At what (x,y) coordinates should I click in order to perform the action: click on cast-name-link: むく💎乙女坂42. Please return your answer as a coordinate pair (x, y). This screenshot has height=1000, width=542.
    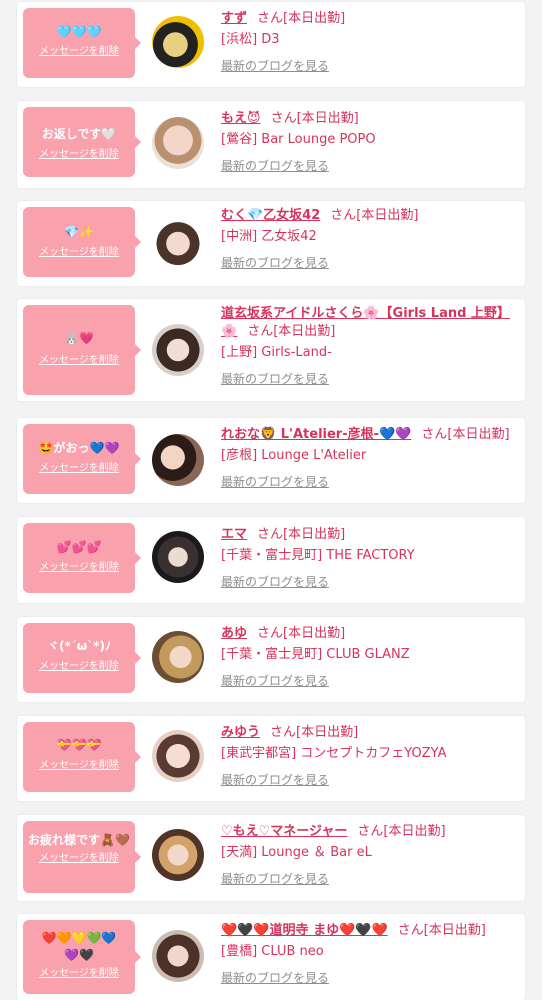
    Looking at the image, I should click on (270, 215).